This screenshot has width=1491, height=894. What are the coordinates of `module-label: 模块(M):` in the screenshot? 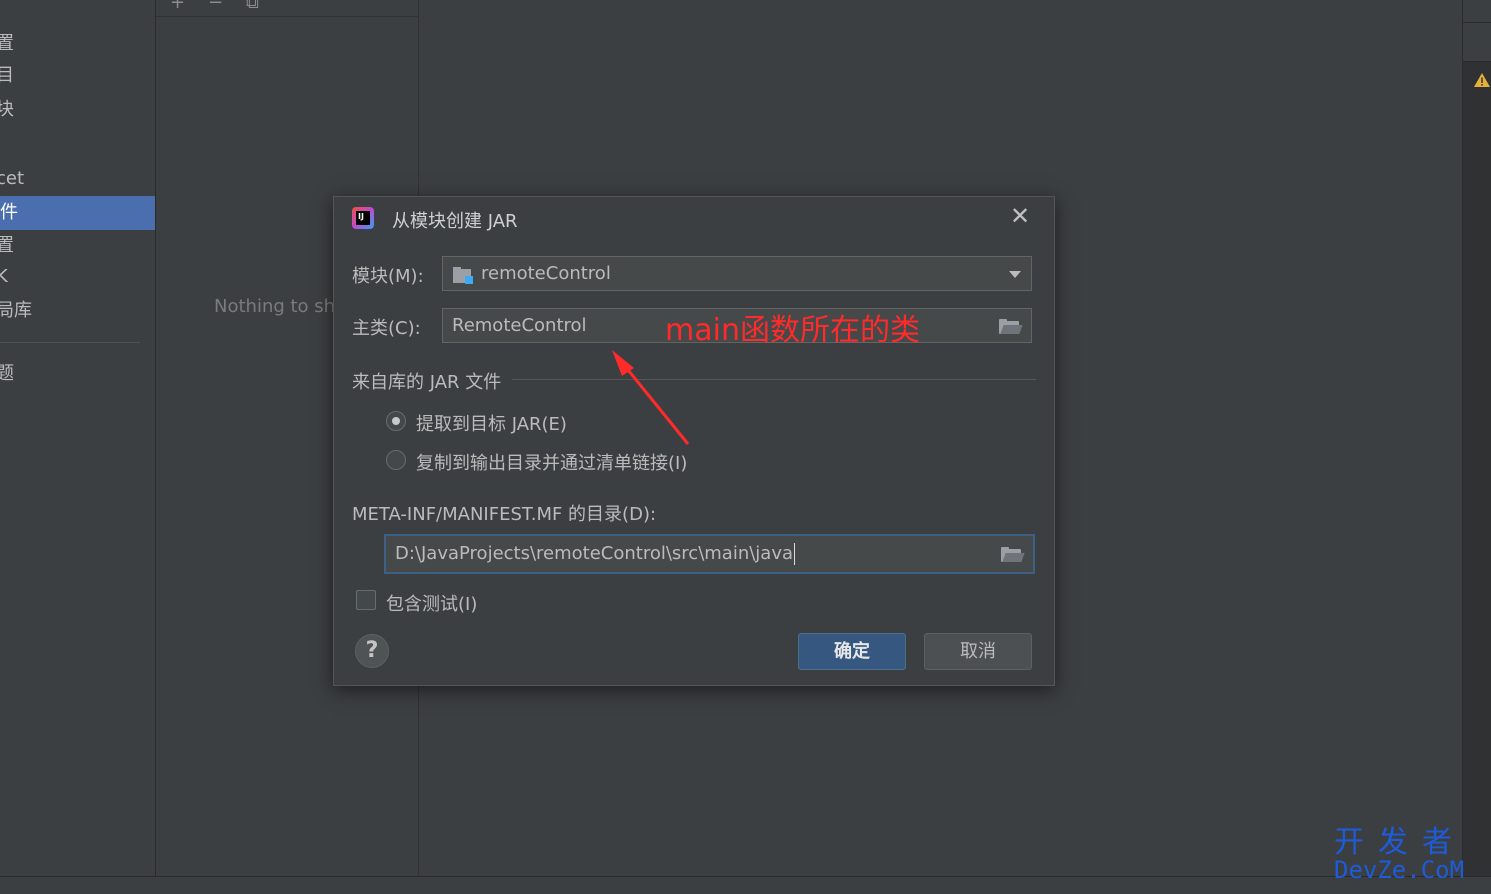 It's located at (388, 276).